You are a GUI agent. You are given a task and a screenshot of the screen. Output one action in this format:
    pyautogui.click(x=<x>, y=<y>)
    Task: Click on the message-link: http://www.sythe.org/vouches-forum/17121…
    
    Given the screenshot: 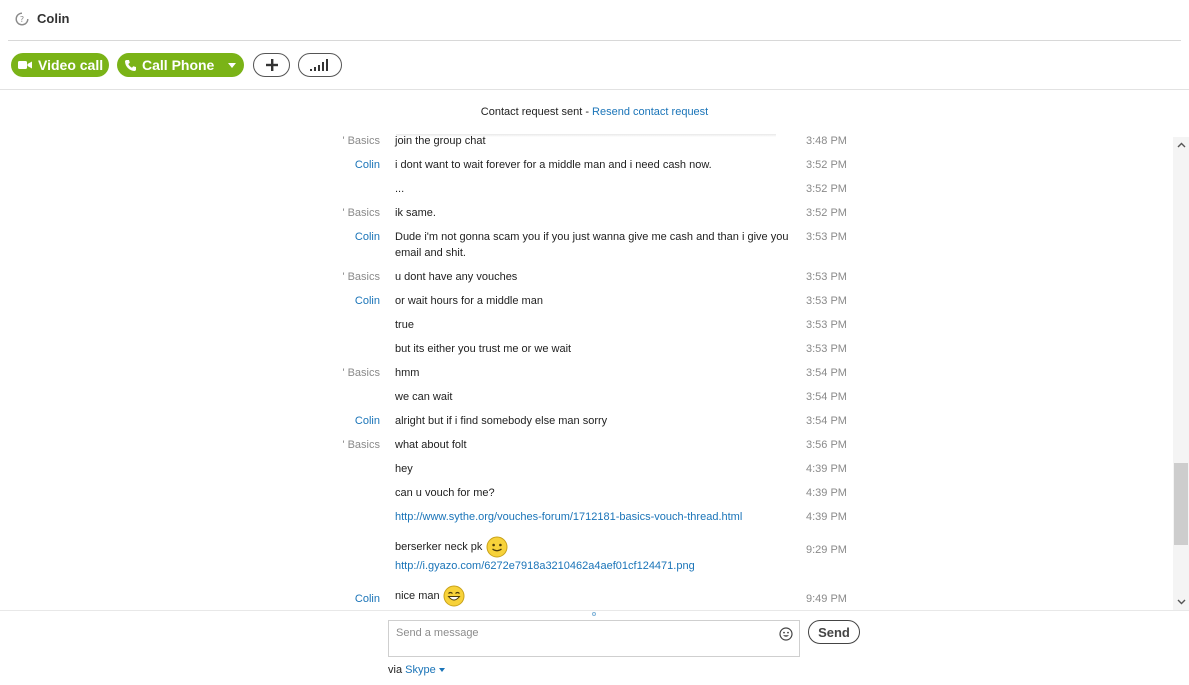 What is the action you would take?
    pyautogui.click(x=568, y=517)
    